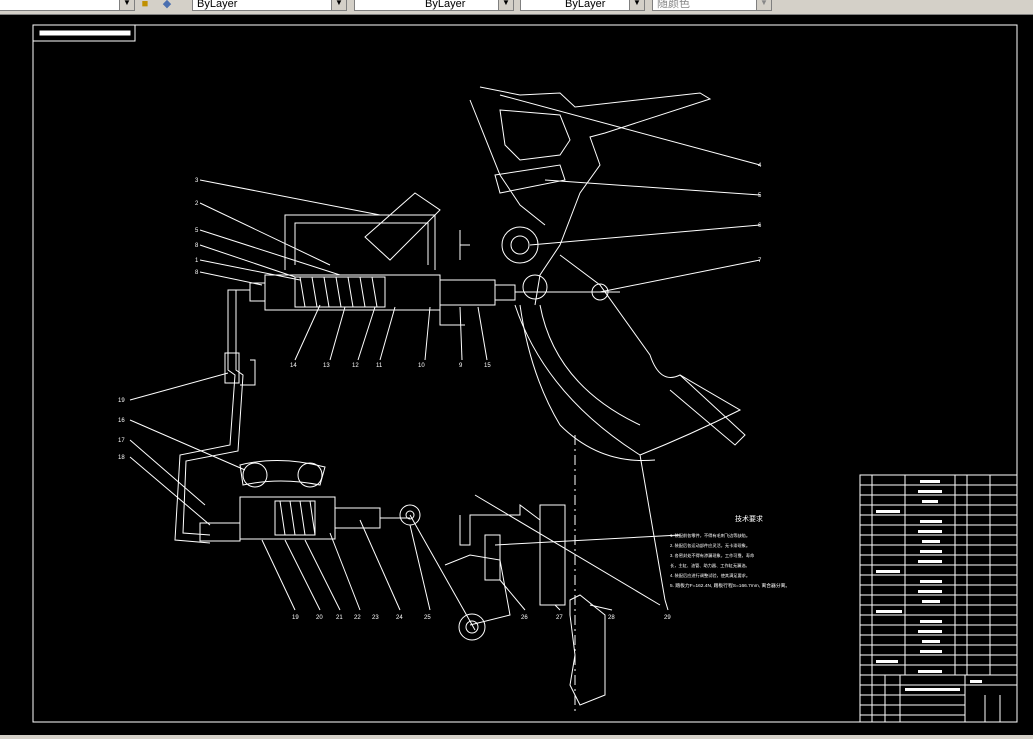 This screenshot has width=1033, height=739. I want to click on tech-title: 技术要求, so click(749, 518).